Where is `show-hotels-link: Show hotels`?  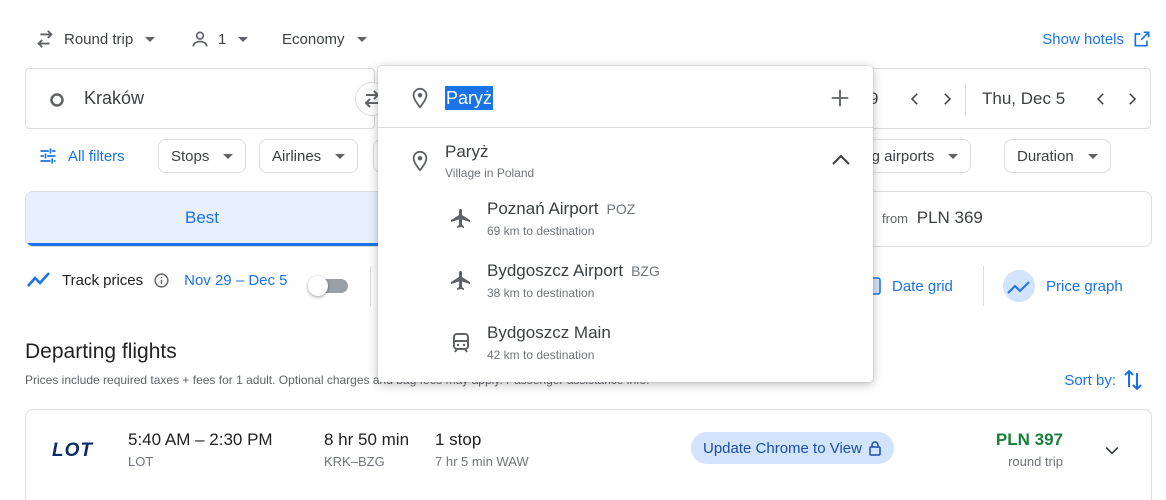 show-hotels-link: Show hotels is located at coordinates (1097, 39).